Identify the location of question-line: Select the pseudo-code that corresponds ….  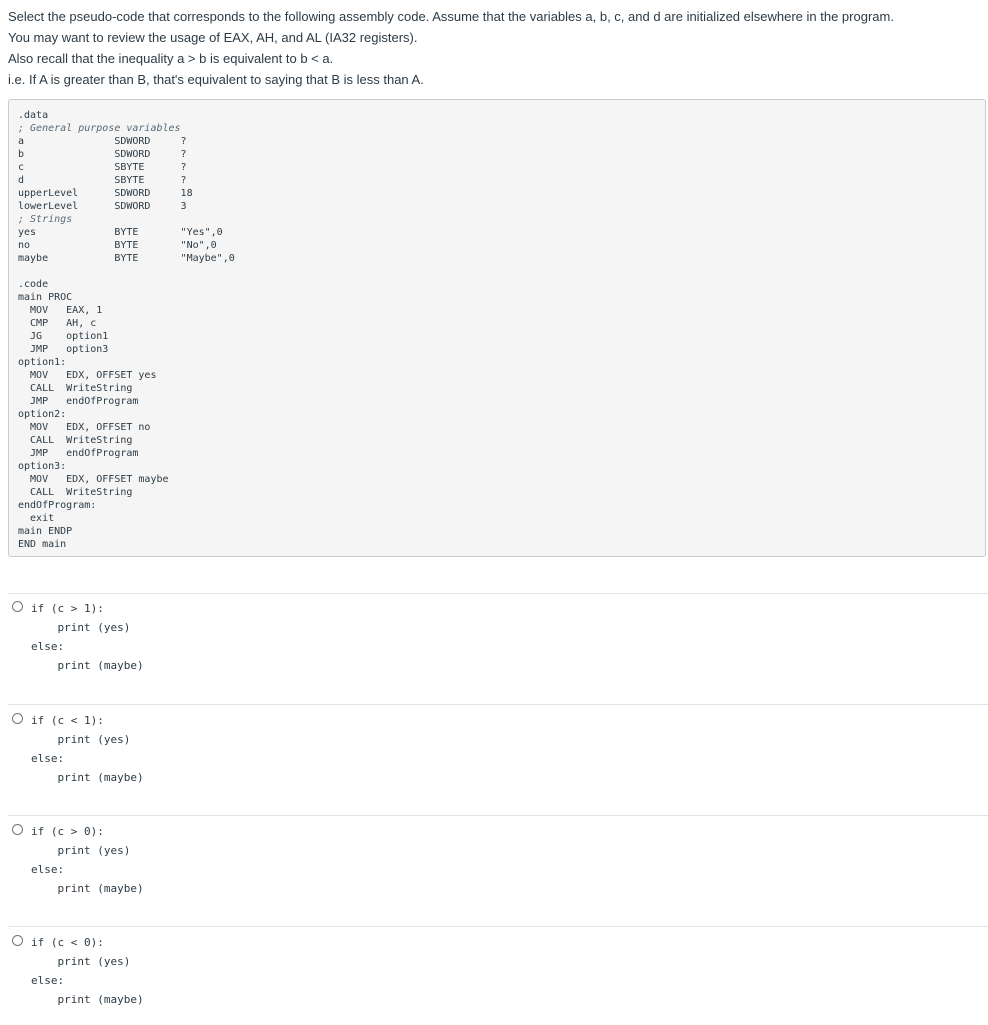
(451, 16).